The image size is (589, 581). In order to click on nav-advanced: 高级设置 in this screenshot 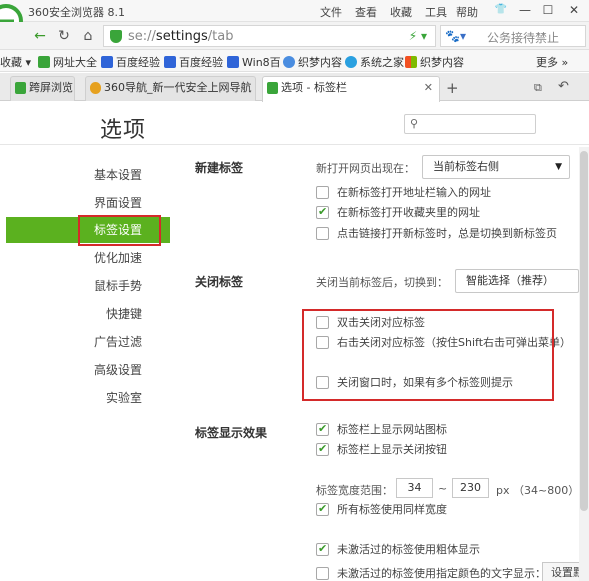, I will do `click(85, 370)`.